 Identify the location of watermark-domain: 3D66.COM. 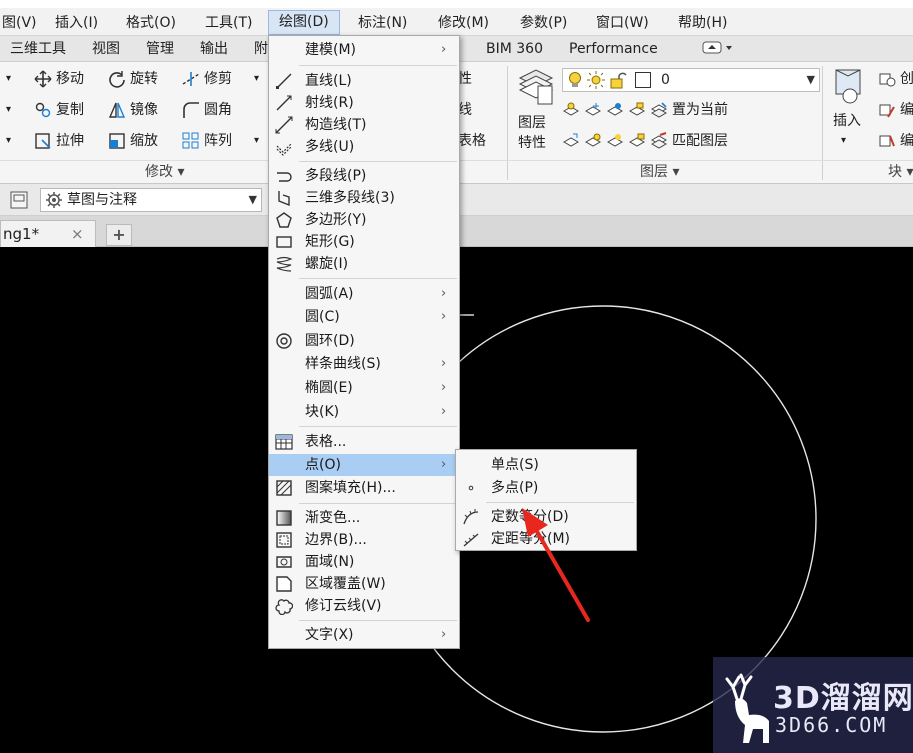
(831, 725).